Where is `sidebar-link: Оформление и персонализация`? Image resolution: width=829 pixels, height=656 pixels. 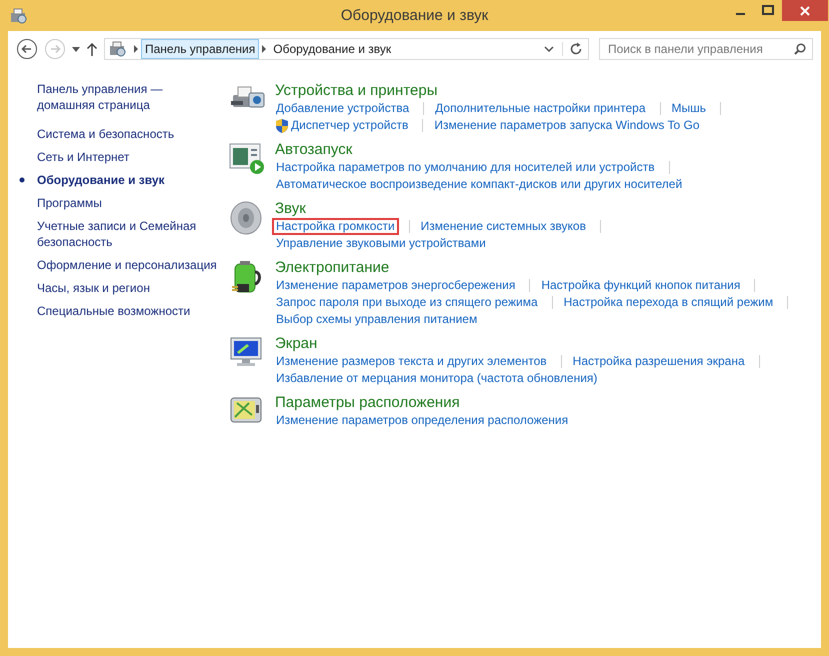 sidebar-link: Оформление и персонализация is located at coordinates (127, 265).